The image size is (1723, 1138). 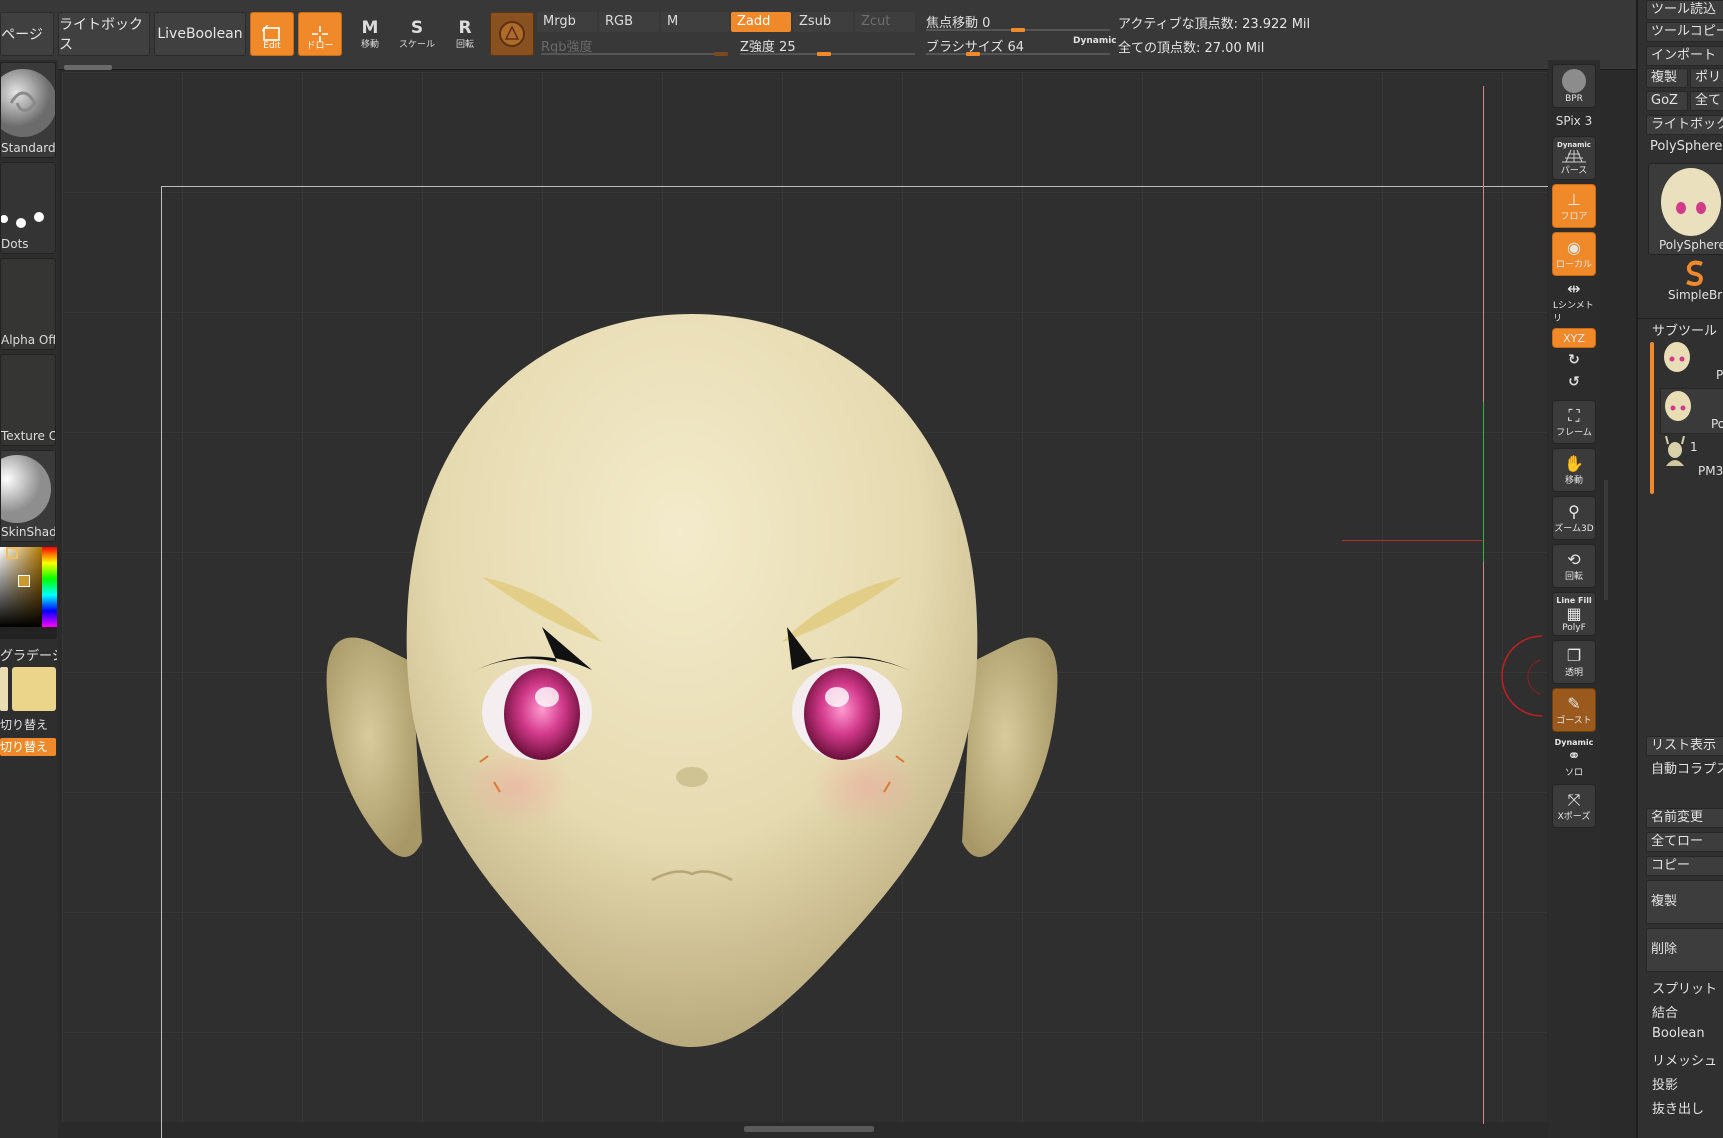 What do you see at coordinates (1018, 54) in the screenshot?
I see `draw-size-slider` at bounding box center [1018, 54].